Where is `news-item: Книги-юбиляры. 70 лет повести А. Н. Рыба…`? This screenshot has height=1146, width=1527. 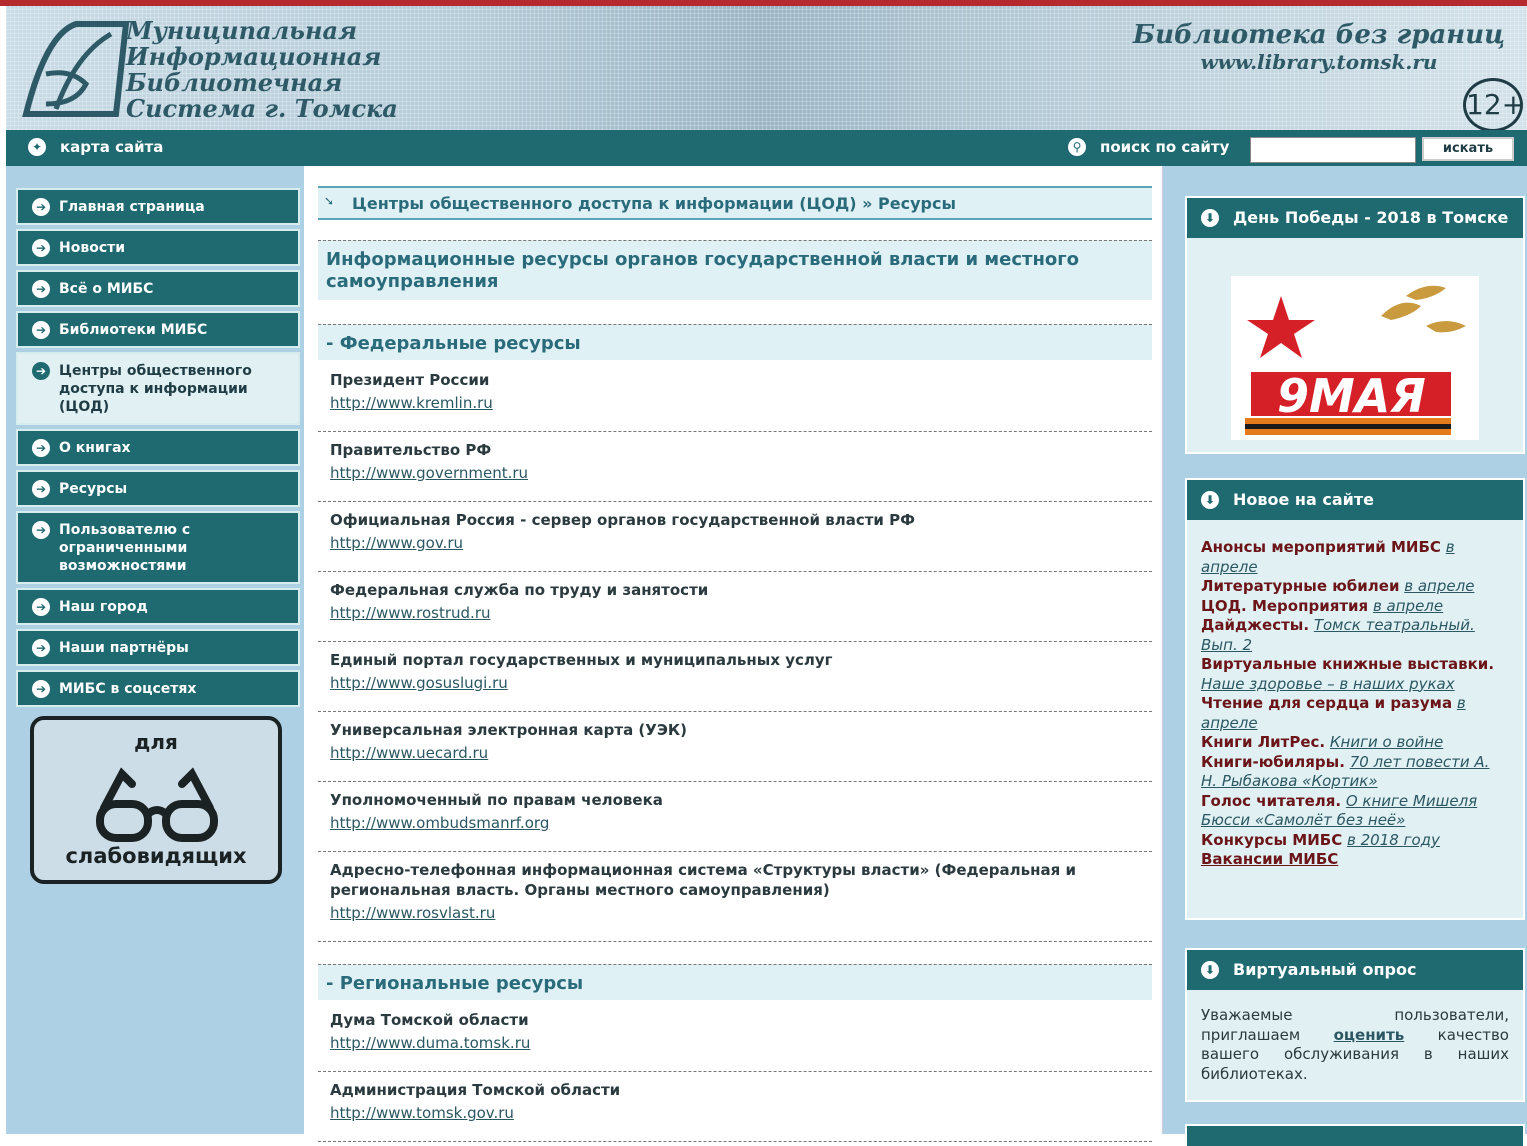 news-item: Книги-юбиляры. 70 лет повести А. Н. Рыба… is located at coordinates (1355, 772).